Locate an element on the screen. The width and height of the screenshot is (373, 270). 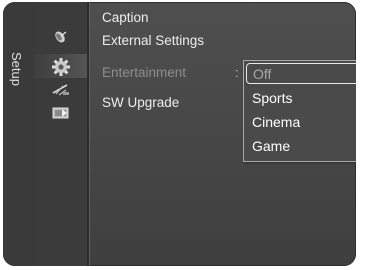
menu-item-entertainment: Entertainment is located at coordinates (144, 72).